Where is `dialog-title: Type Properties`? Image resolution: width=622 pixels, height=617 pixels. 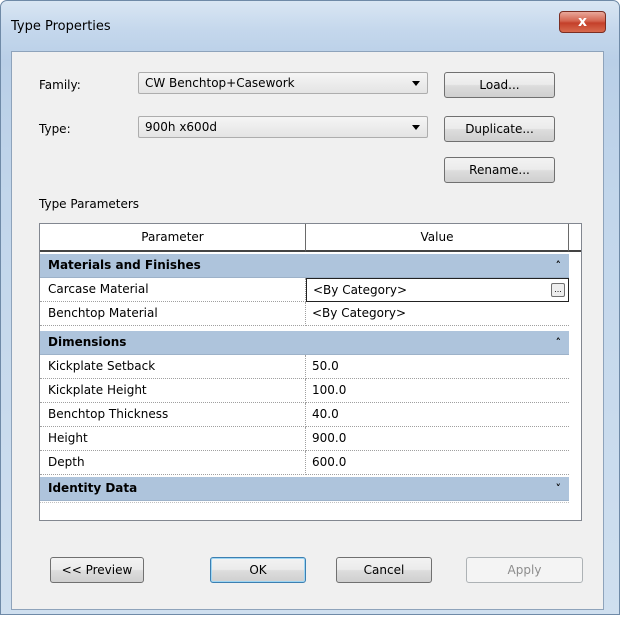 dialog-title: Type Properties is located at coordinates (61, 26).